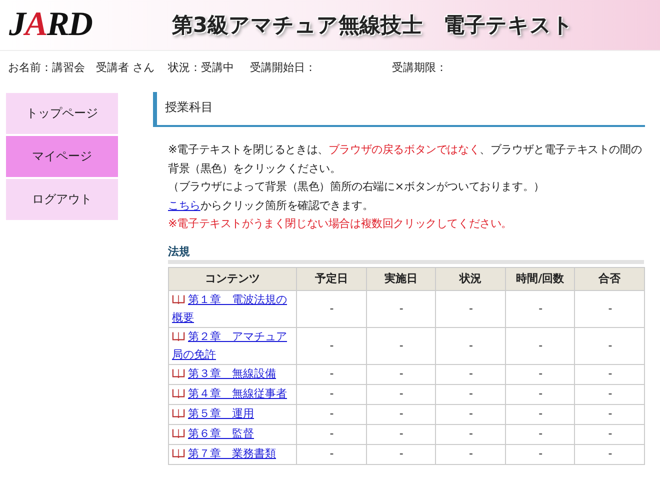 This screenshot has width=660, height=477. Describe the element at coordinates (373, 25) in the screenshot. I see `site-title: 第3級アマチュア無線技士 電子テキスト` at that location.